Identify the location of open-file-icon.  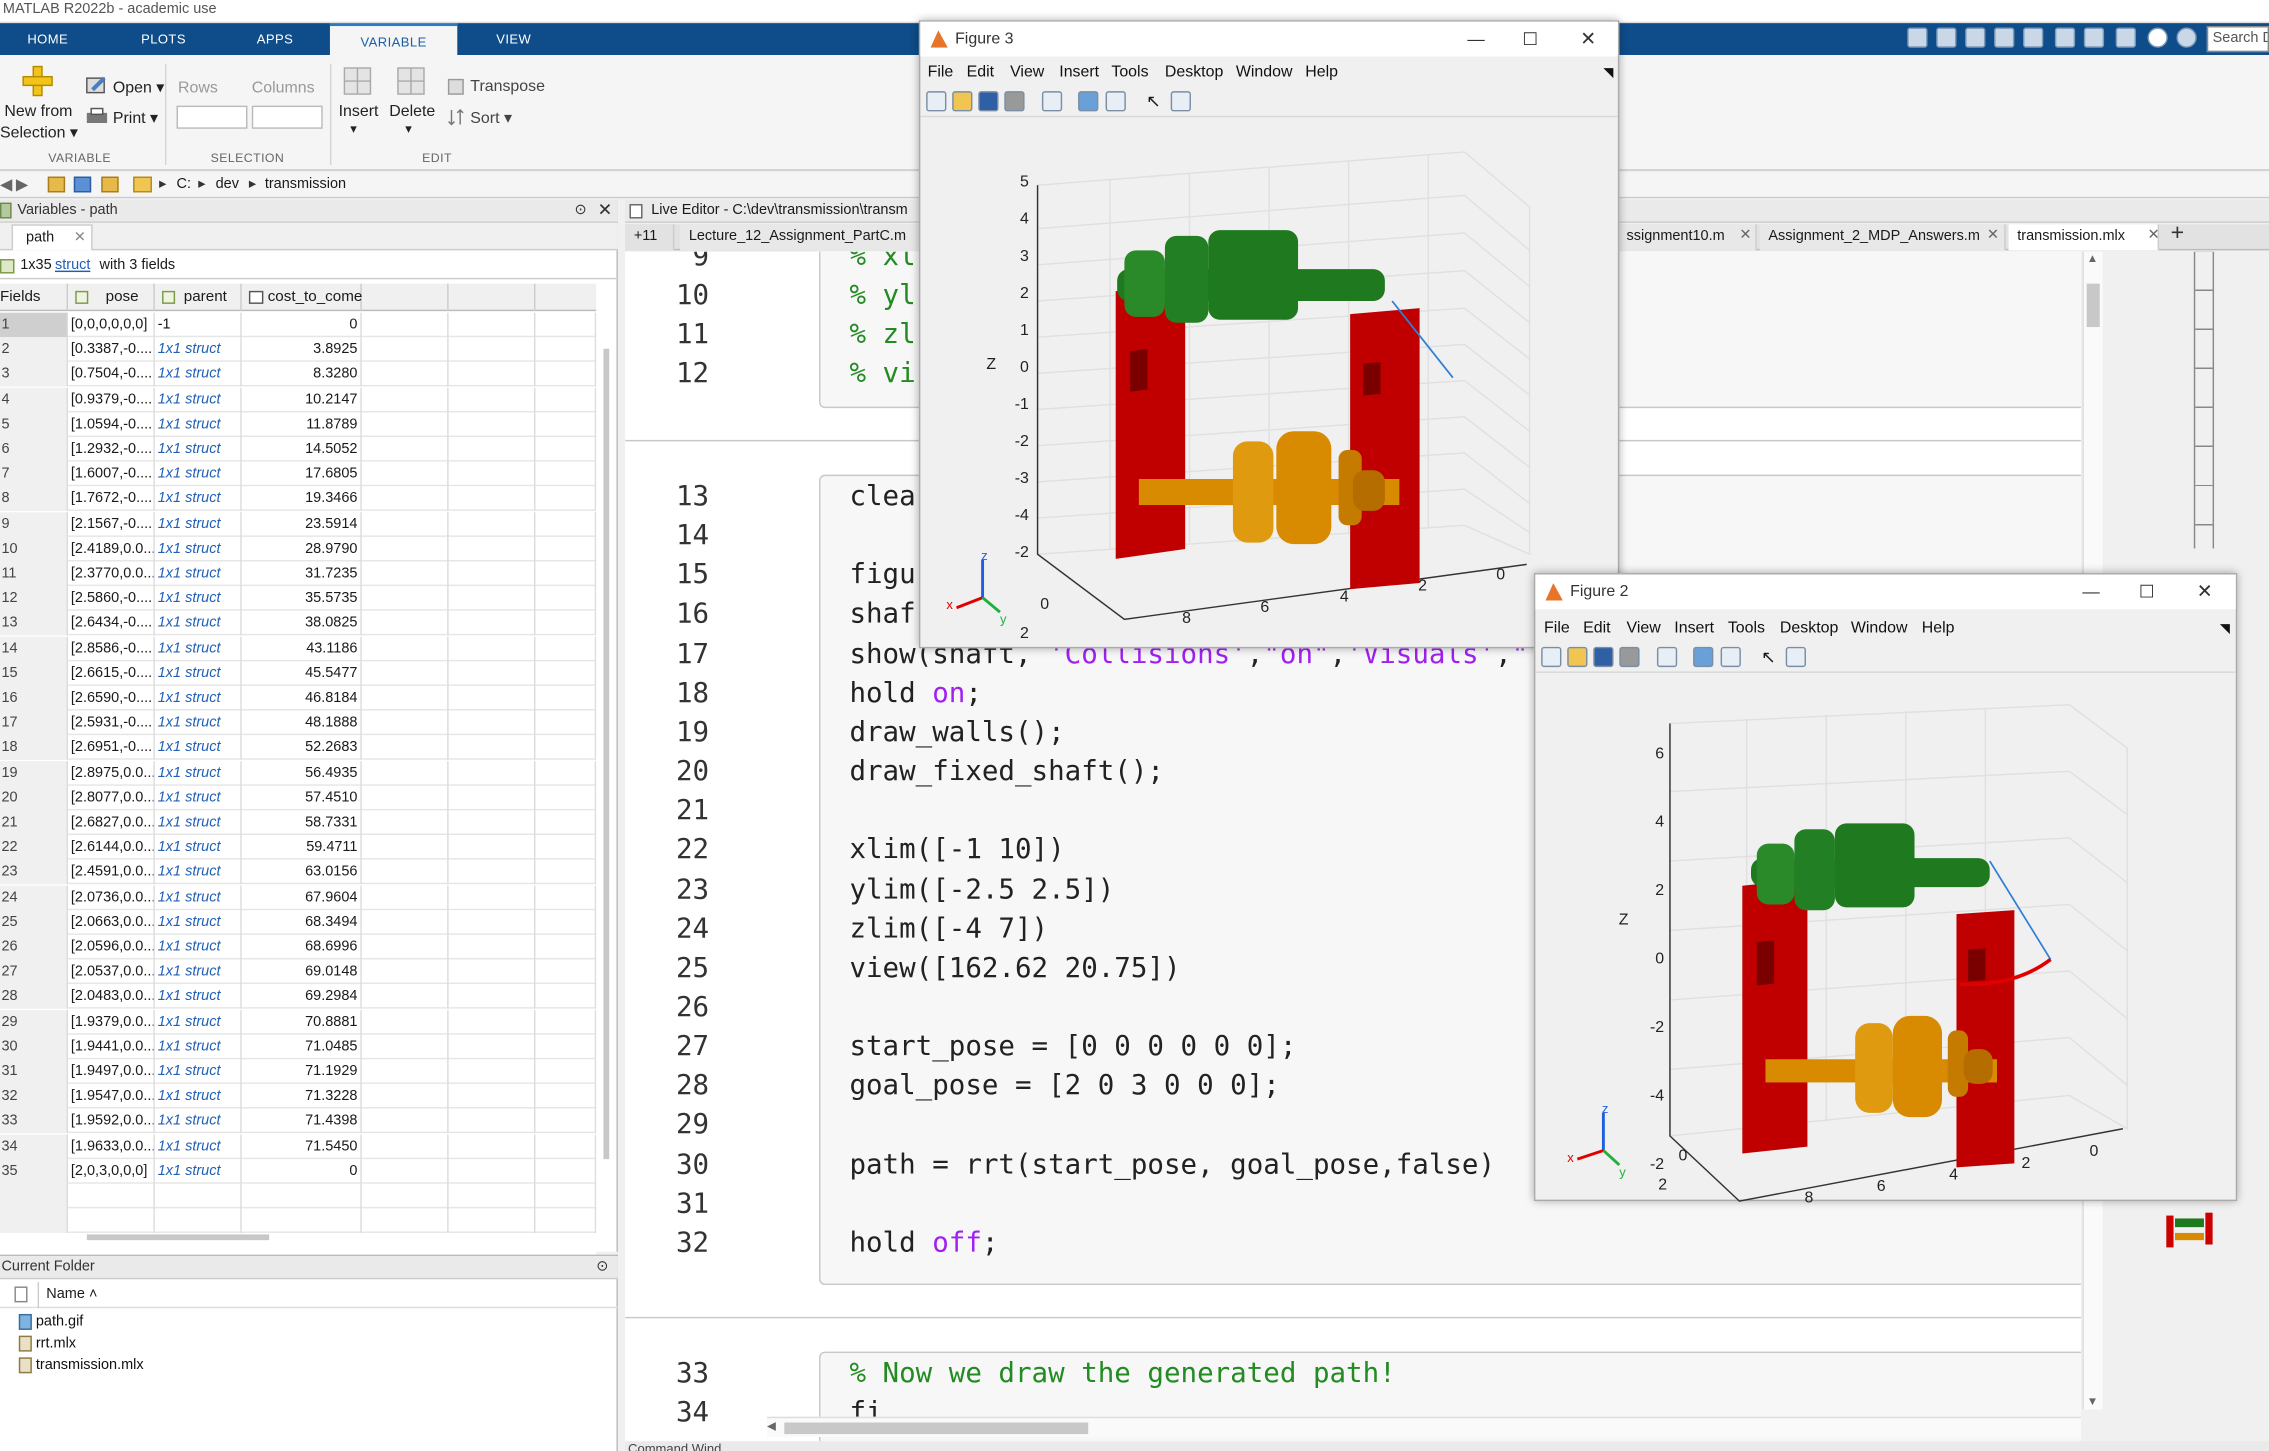
(1577, 657).